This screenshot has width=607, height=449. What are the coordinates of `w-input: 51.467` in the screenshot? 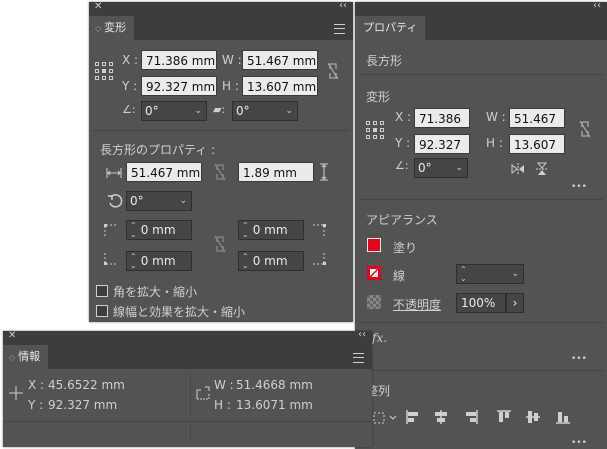 It's located at (537, 118).